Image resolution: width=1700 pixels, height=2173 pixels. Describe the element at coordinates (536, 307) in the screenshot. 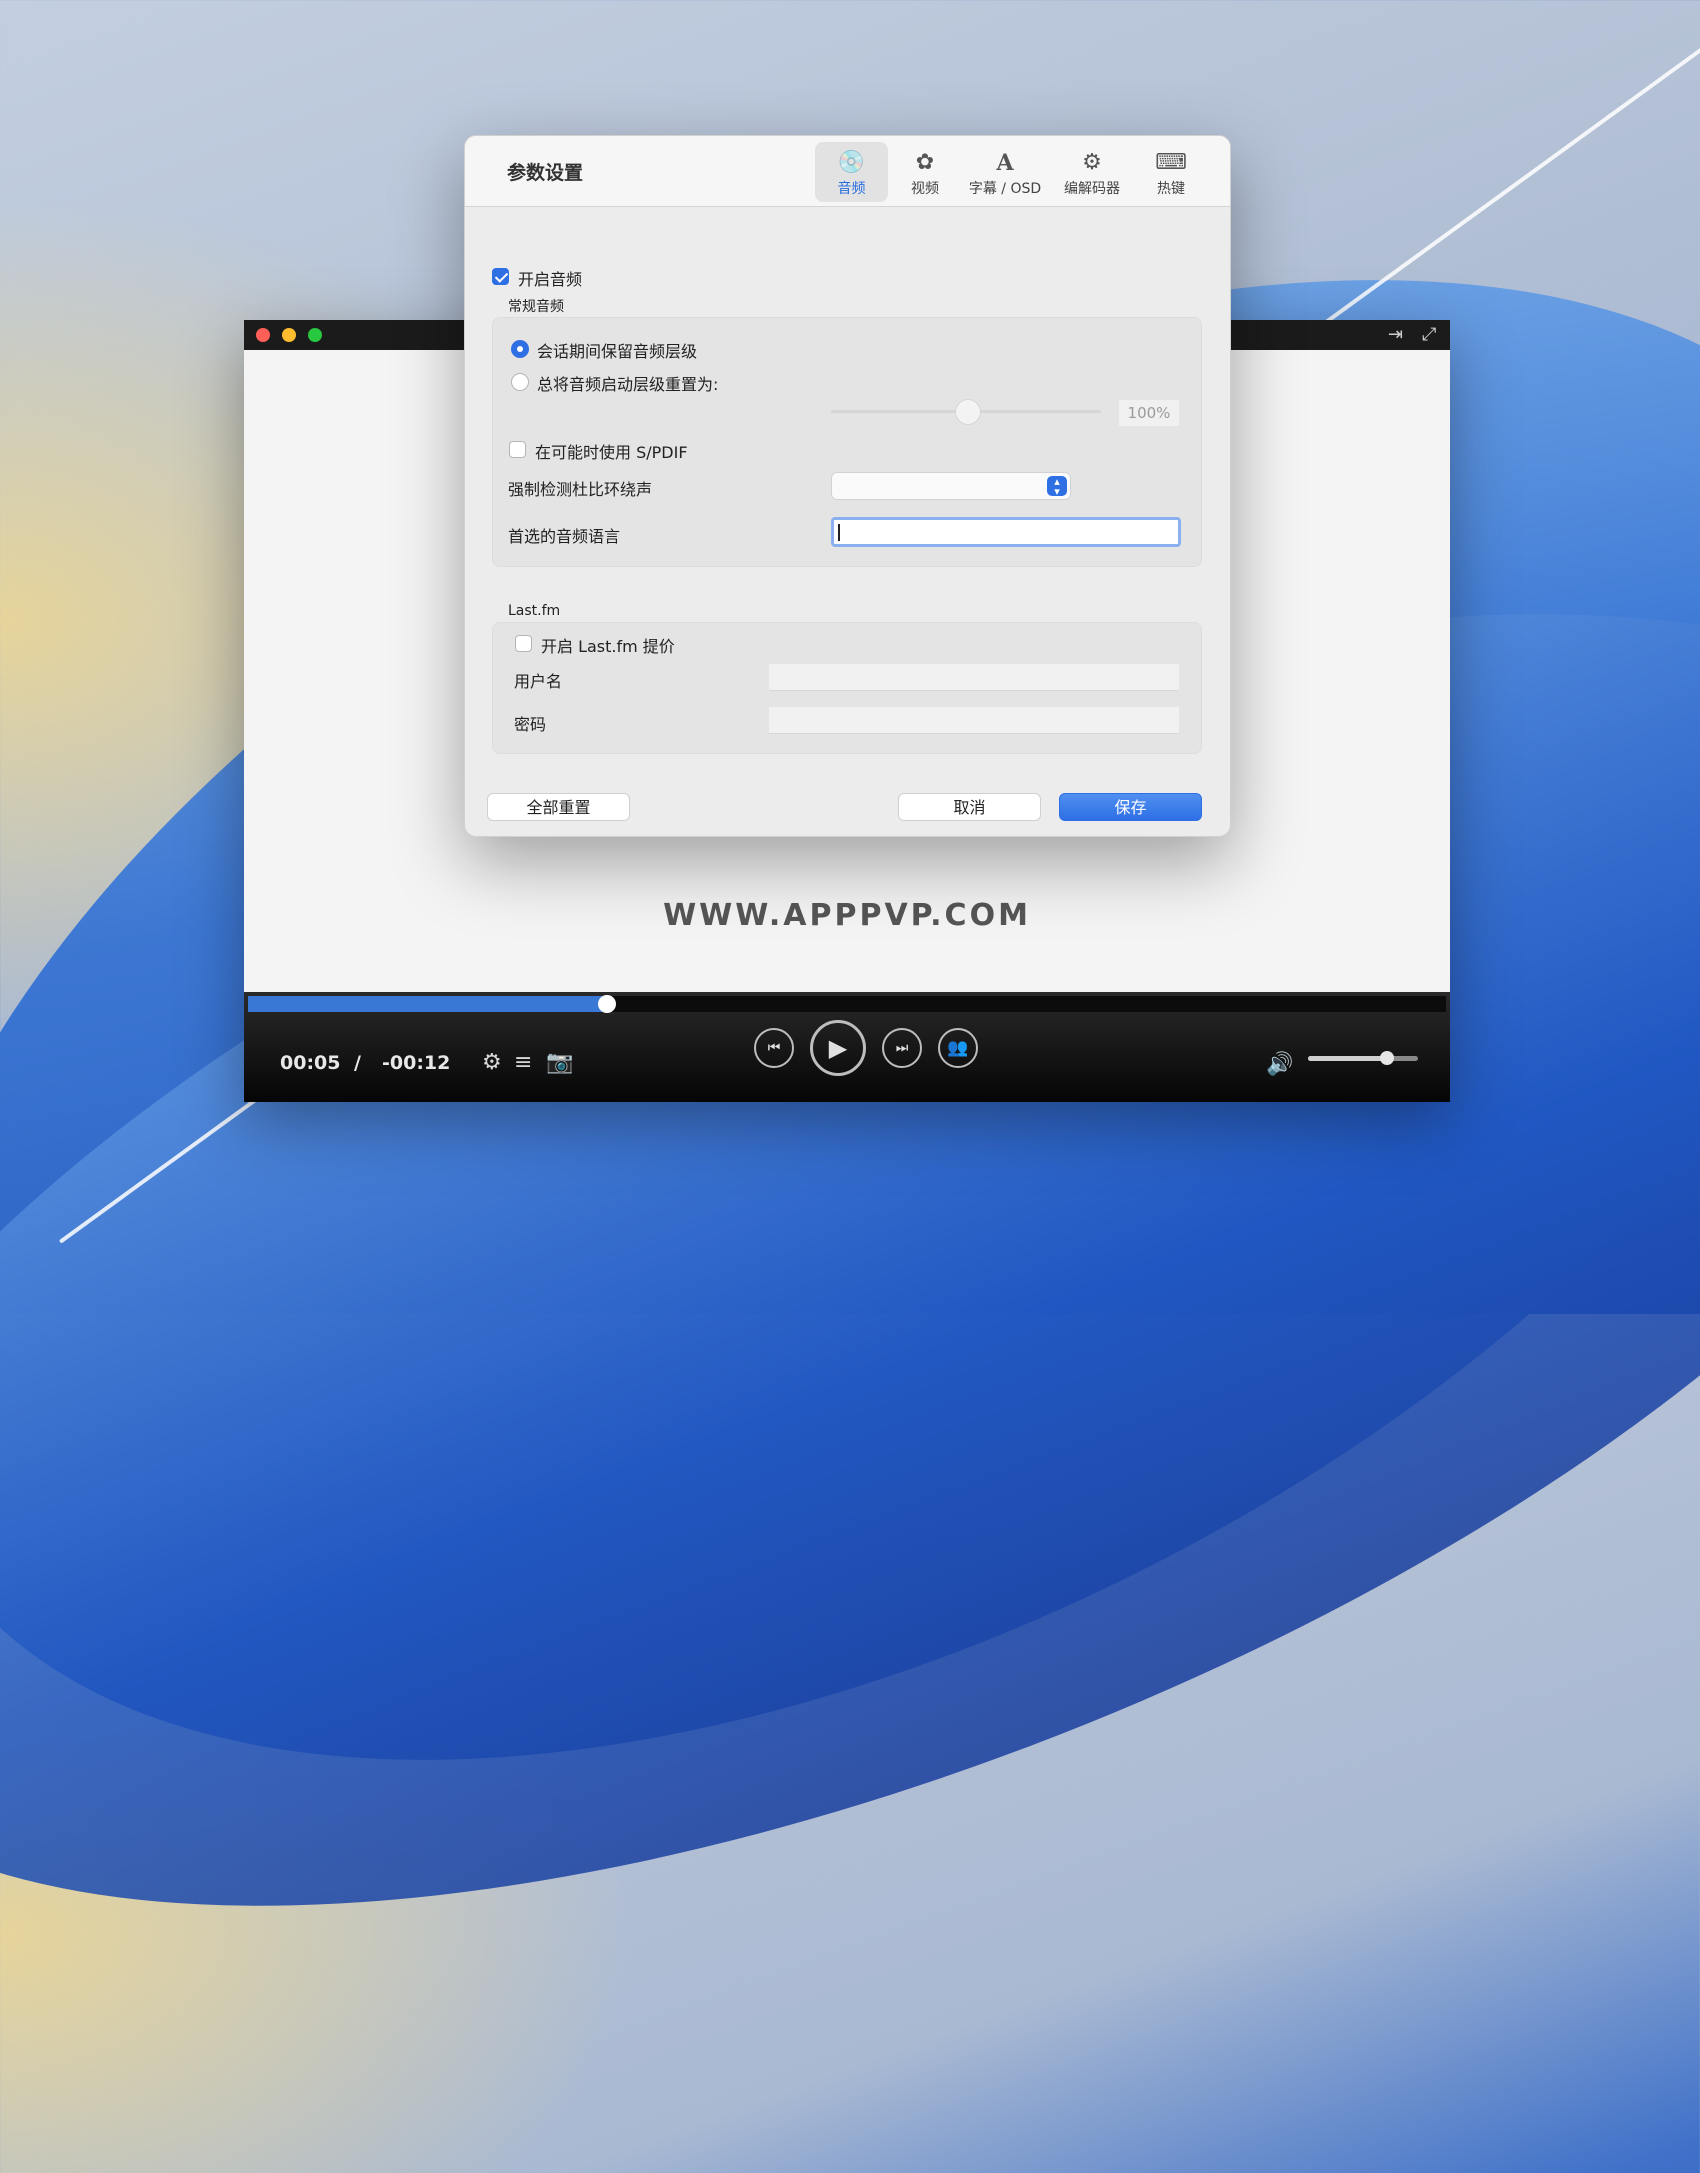

I see `general-audio-heading: 常规音频` at that location.